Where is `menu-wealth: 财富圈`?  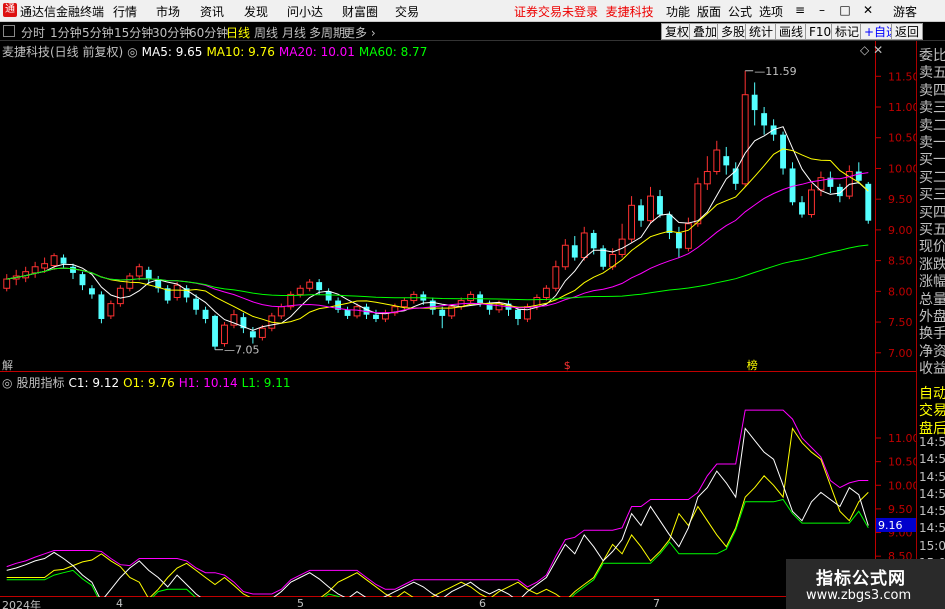 menu-wealth: 财富圈 is located at coordinates (360, 11).